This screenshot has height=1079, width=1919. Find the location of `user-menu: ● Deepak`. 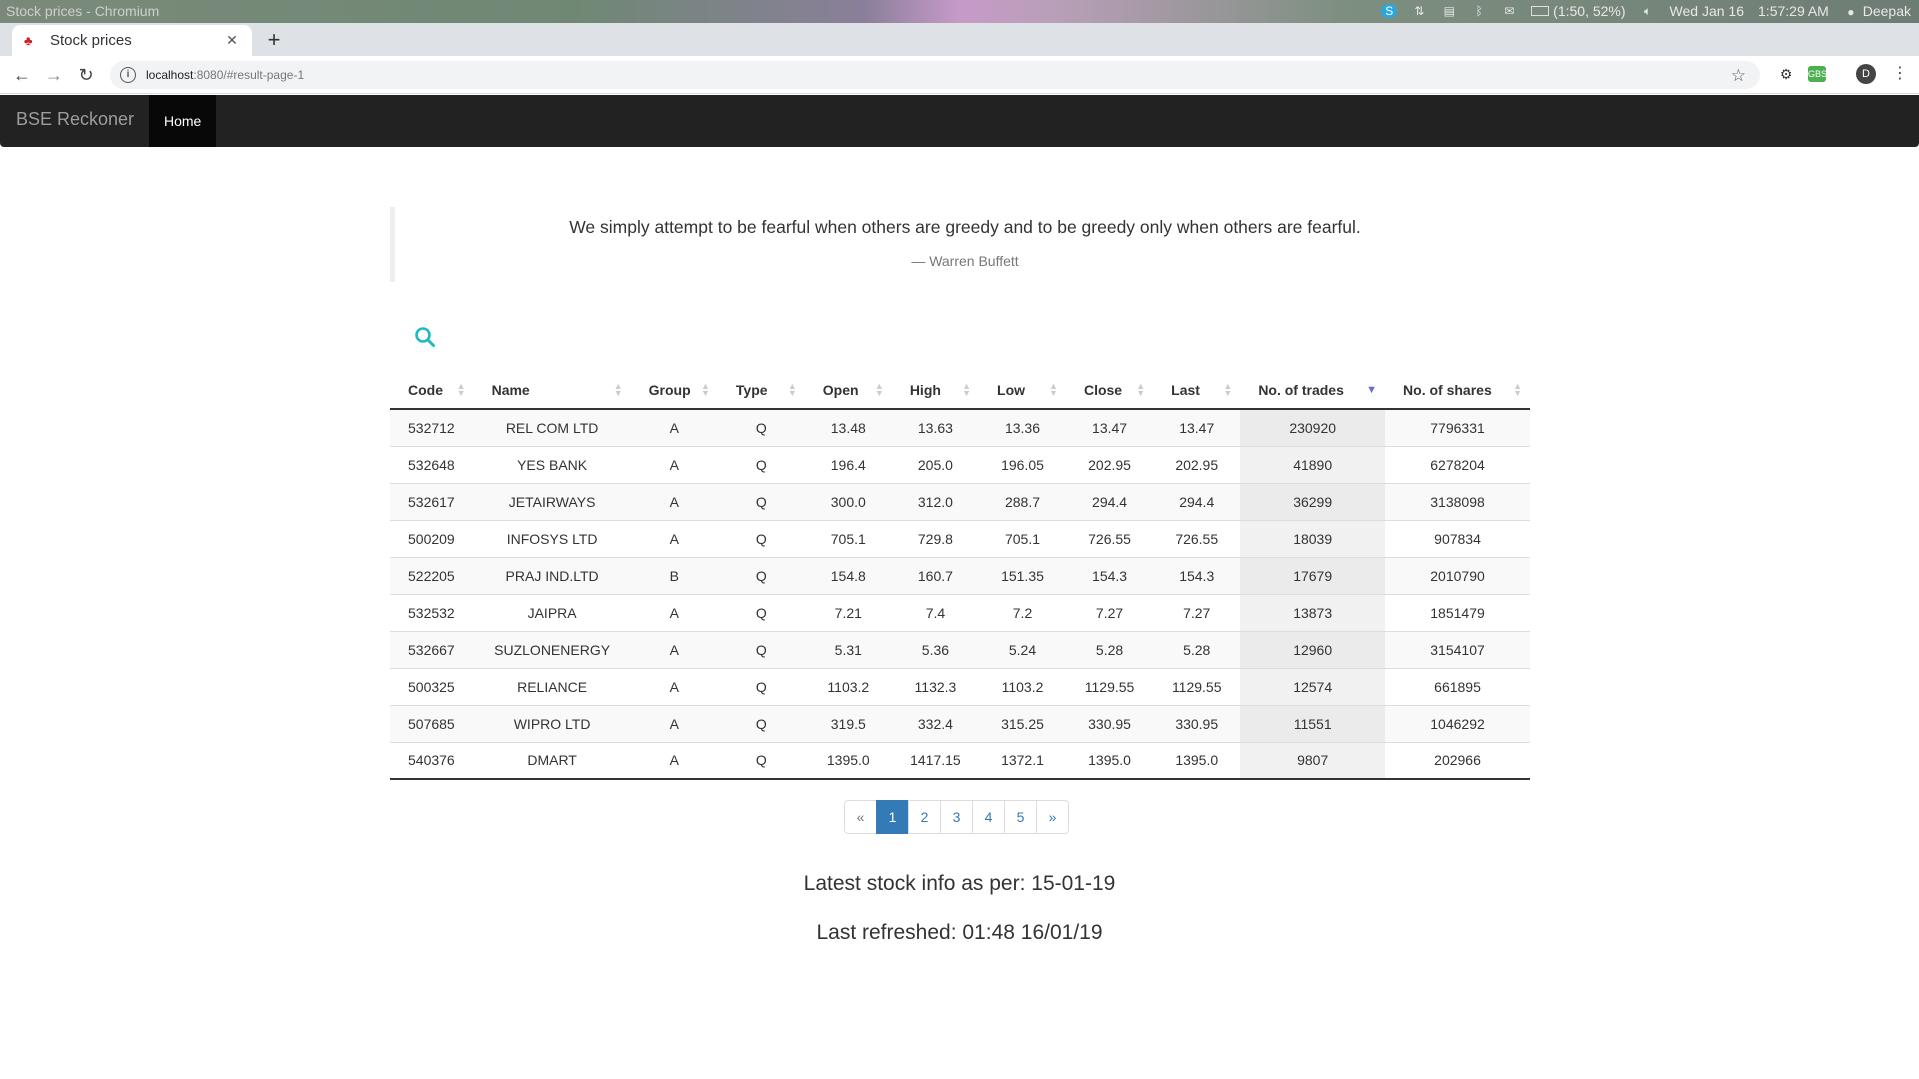

user-menu: ● Deepak is located at coordinates (1877, 11).